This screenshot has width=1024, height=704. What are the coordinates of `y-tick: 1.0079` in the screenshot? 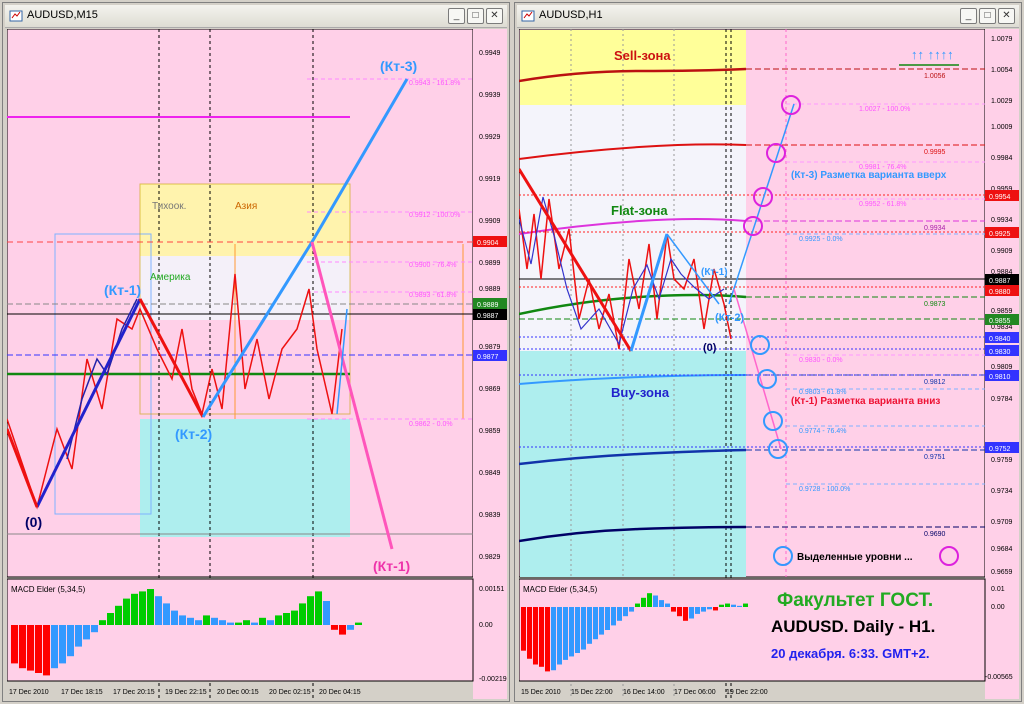 It's located at (1002, 39).